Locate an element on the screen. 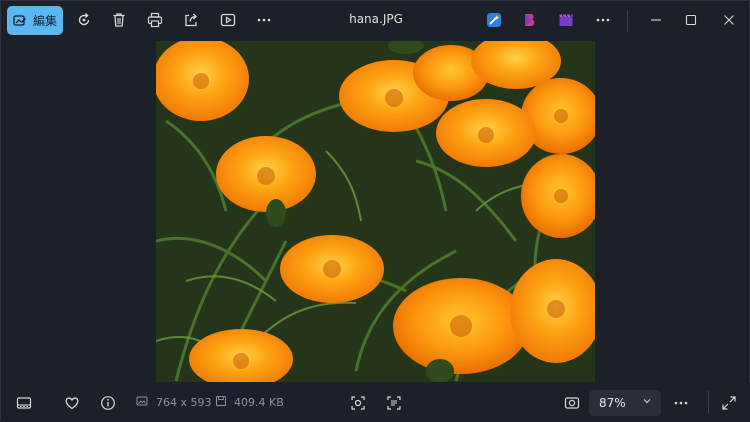 The width and height of the screenshot is (750, 422). fit-to-window-button is located at coordinates (572, 403).